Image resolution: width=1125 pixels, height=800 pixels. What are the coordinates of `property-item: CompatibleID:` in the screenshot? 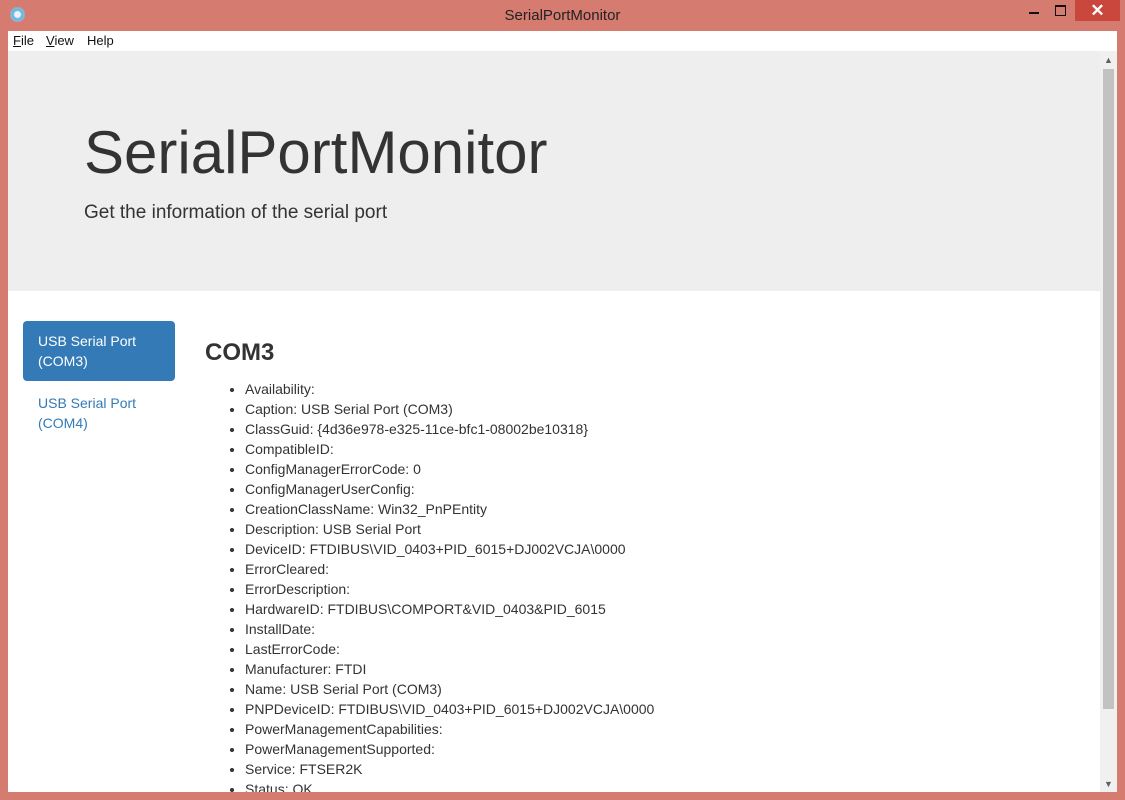 It's located at (665, 449).